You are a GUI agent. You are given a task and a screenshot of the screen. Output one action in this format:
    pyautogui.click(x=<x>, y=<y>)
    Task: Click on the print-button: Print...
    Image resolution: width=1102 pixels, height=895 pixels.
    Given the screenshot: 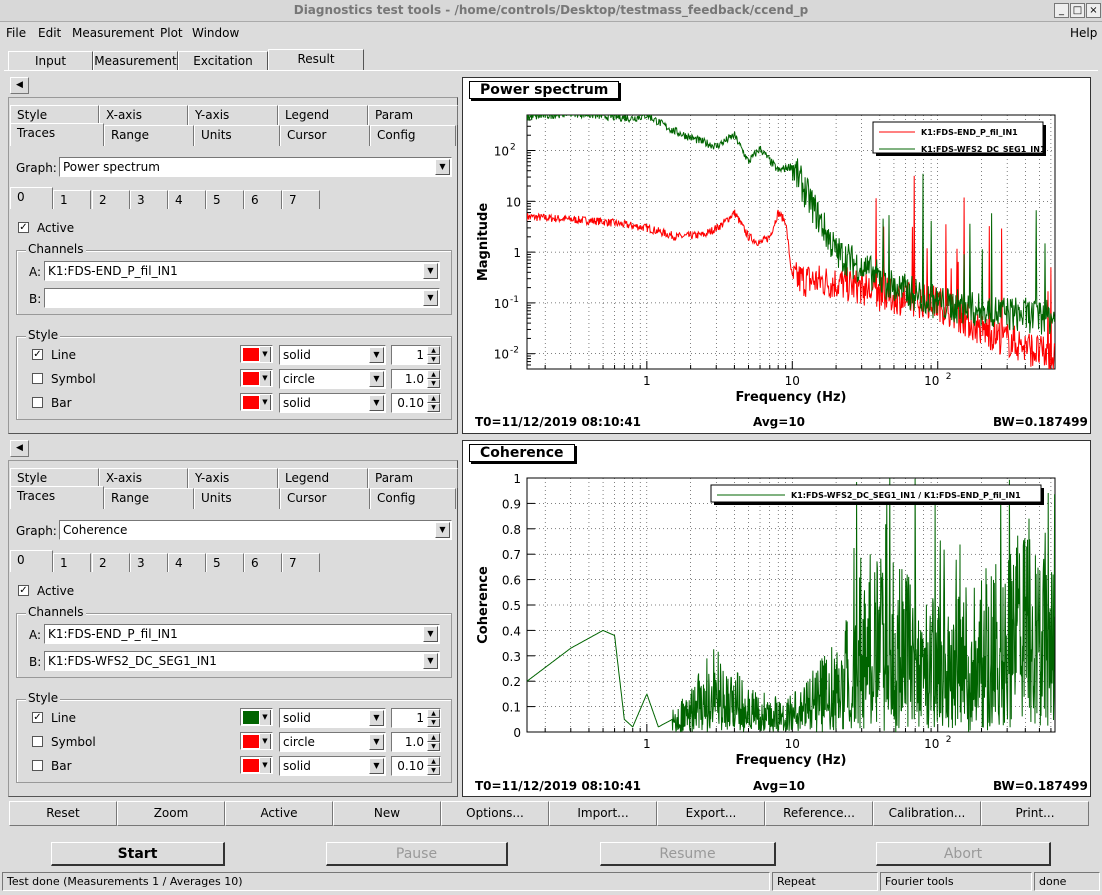 What is the action you would take?
    pyautogui.click(x=1035, y=813)
    